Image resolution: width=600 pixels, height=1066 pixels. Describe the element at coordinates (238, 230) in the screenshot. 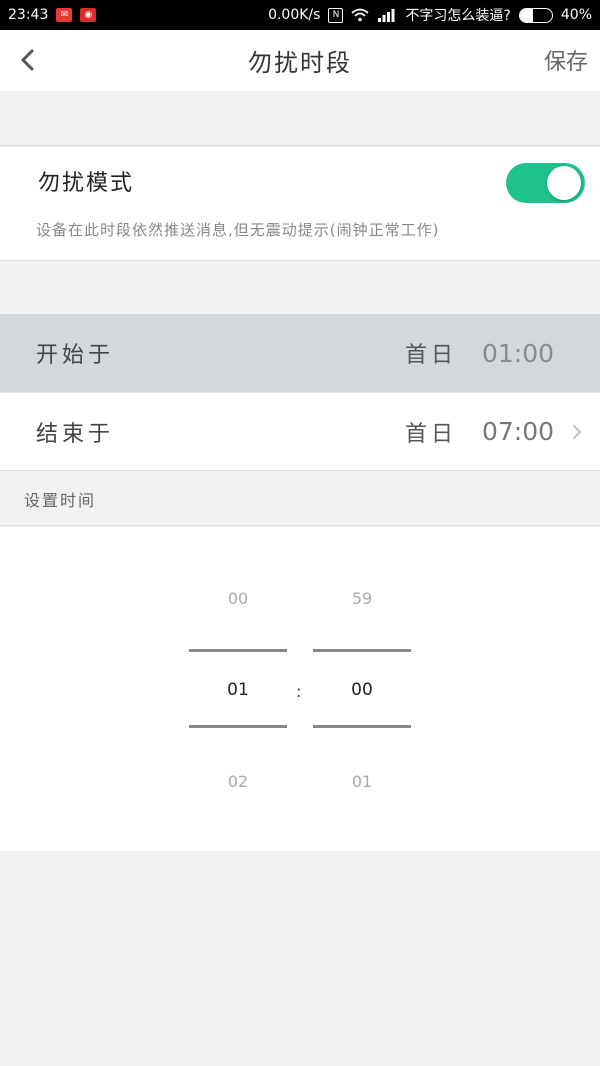

I see `dnd-mode-description: 设备在此时段依然推送消息,但无震动提示(闹钟正常工作)` at that location.